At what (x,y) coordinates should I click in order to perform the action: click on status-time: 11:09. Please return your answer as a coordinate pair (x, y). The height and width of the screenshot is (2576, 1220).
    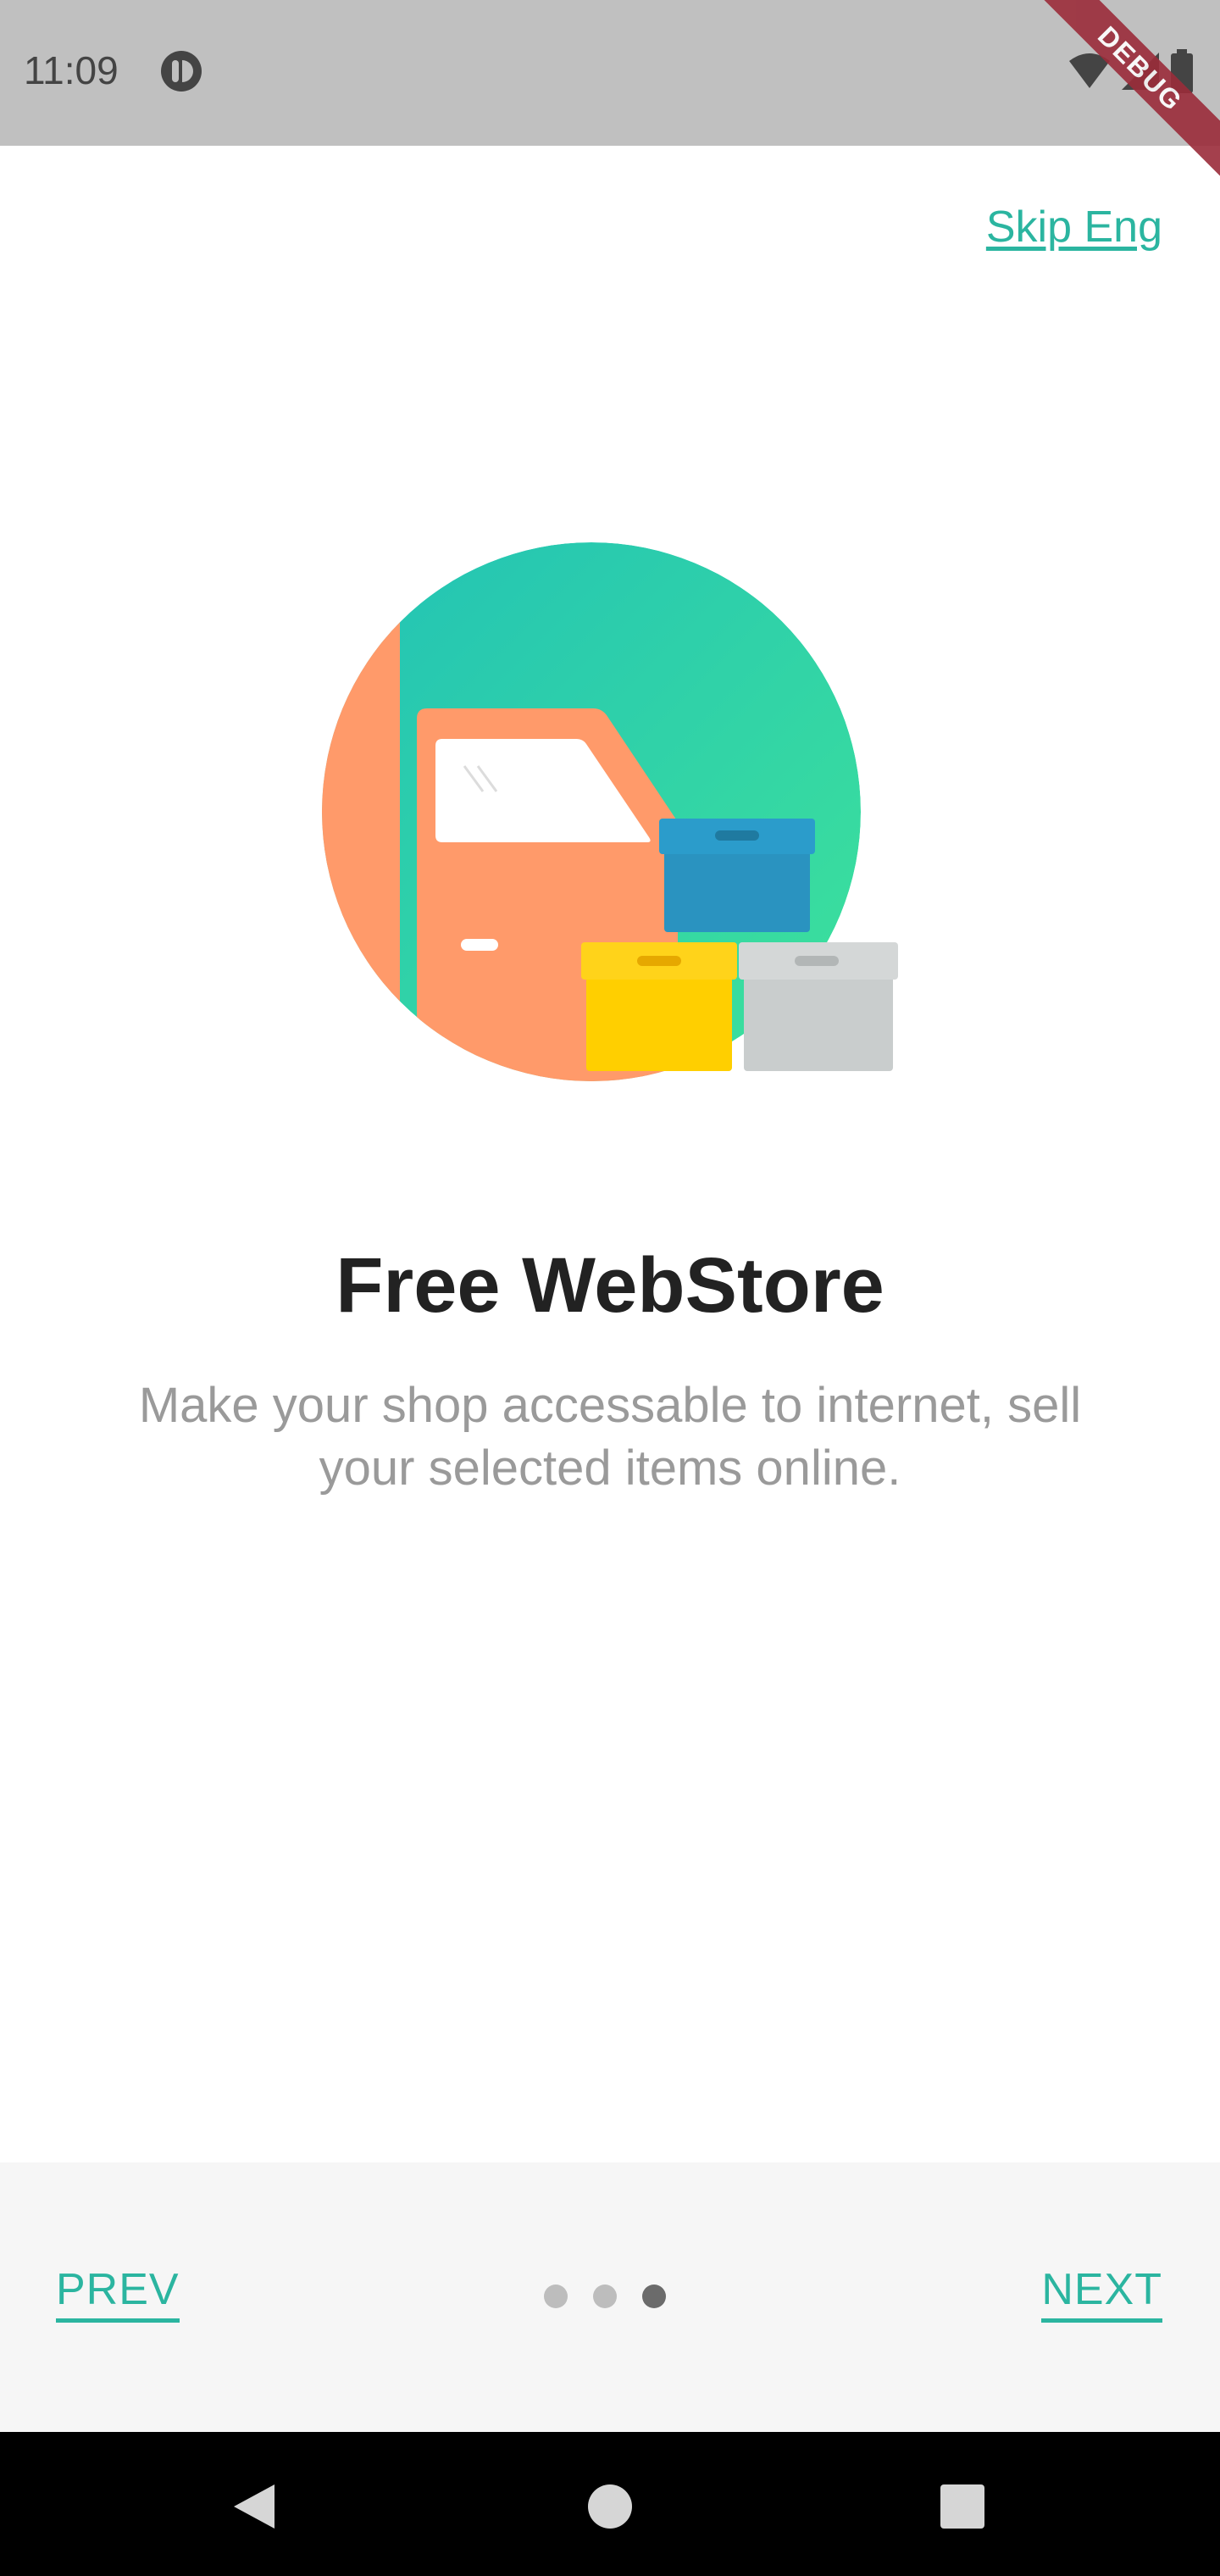
    Looking at the image, I should click on (71, 70).